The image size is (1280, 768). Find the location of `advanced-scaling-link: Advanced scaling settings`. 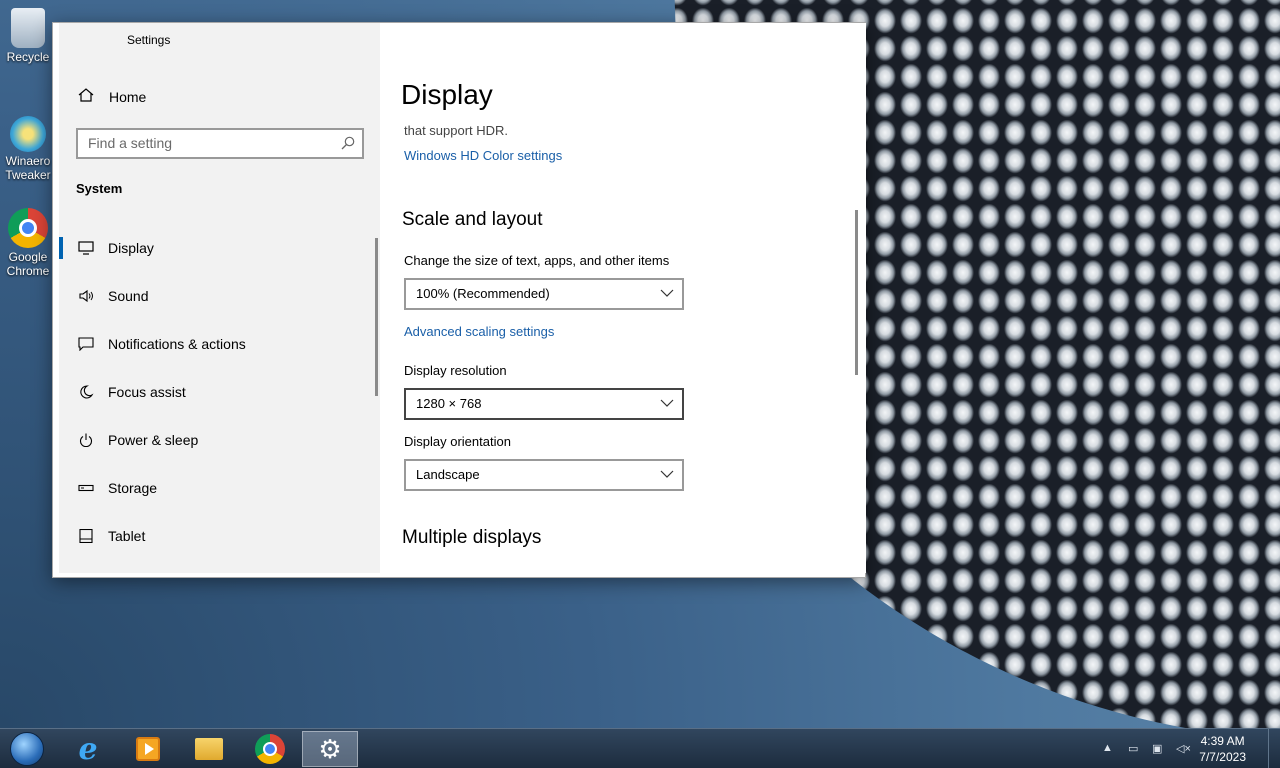

advanced-scaling-link: Advanced scaling settings is located at coordinates (479, 331).